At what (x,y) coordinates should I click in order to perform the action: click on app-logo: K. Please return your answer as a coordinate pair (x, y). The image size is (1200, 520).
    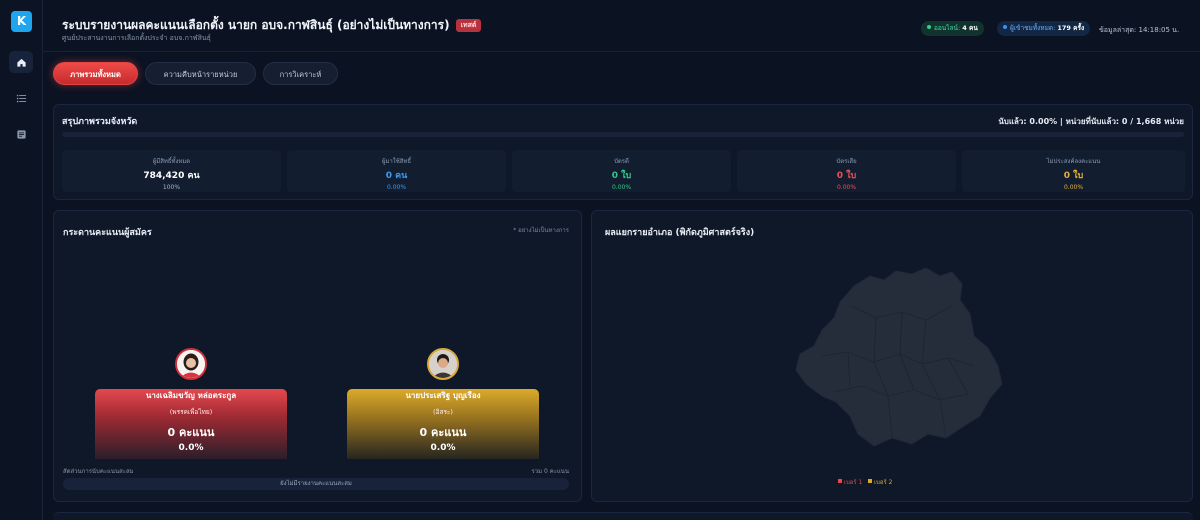
    Looking at the image, I should click on (21, 21).